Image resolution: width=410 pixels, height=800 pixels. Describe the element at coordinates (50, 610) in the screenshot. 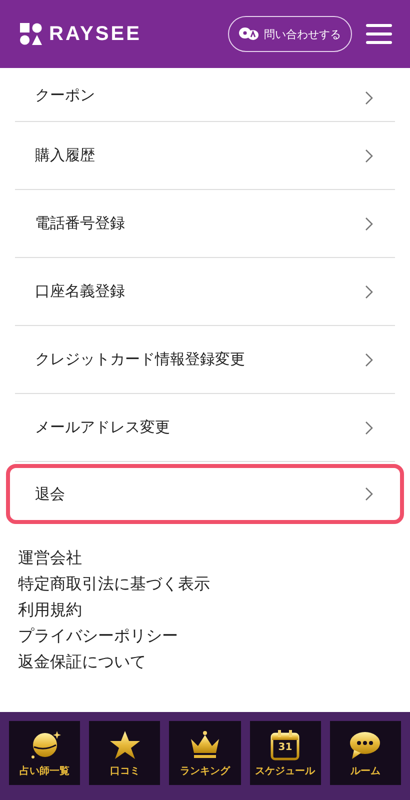

I see `footer-link: 利用規約` at that location.